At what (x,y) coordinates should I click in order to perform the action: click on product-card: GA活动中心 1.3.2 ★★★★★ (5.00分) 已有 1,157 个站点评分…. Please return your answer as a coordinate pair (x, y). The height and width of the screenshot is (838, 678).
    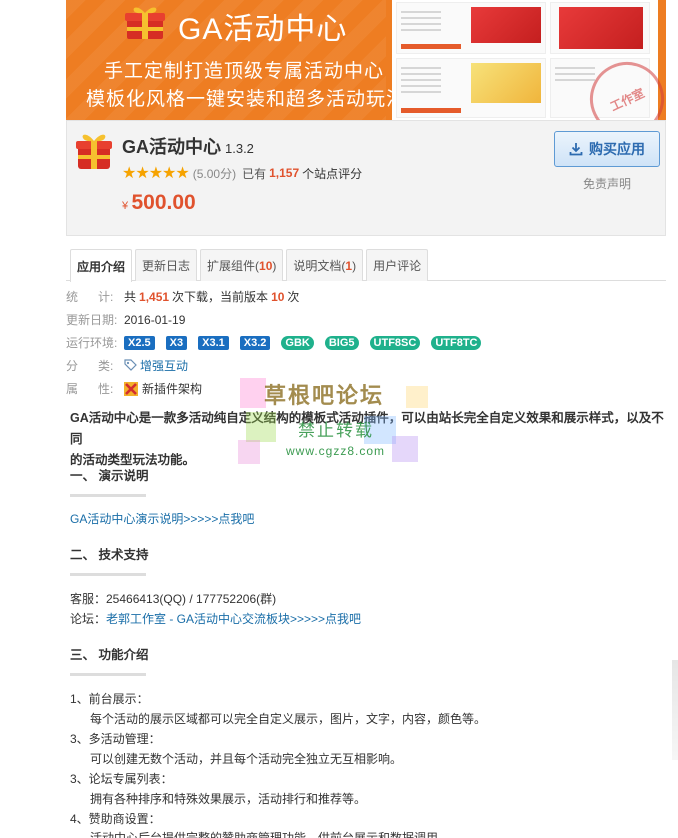
    Looking at the image, I should click on (366, 178).